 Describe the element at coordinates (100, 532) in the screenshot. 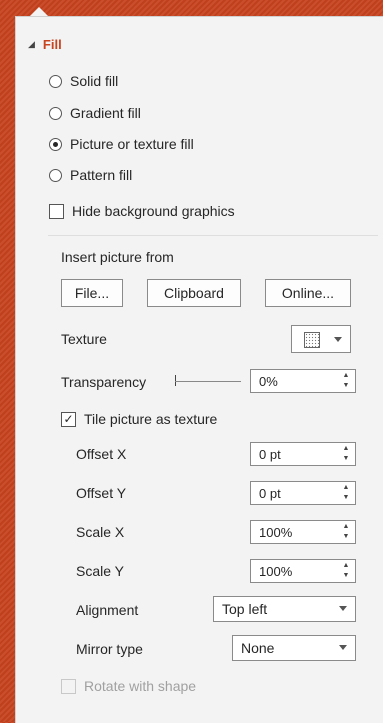

I see `scale-x-label: Scale X` at that location.